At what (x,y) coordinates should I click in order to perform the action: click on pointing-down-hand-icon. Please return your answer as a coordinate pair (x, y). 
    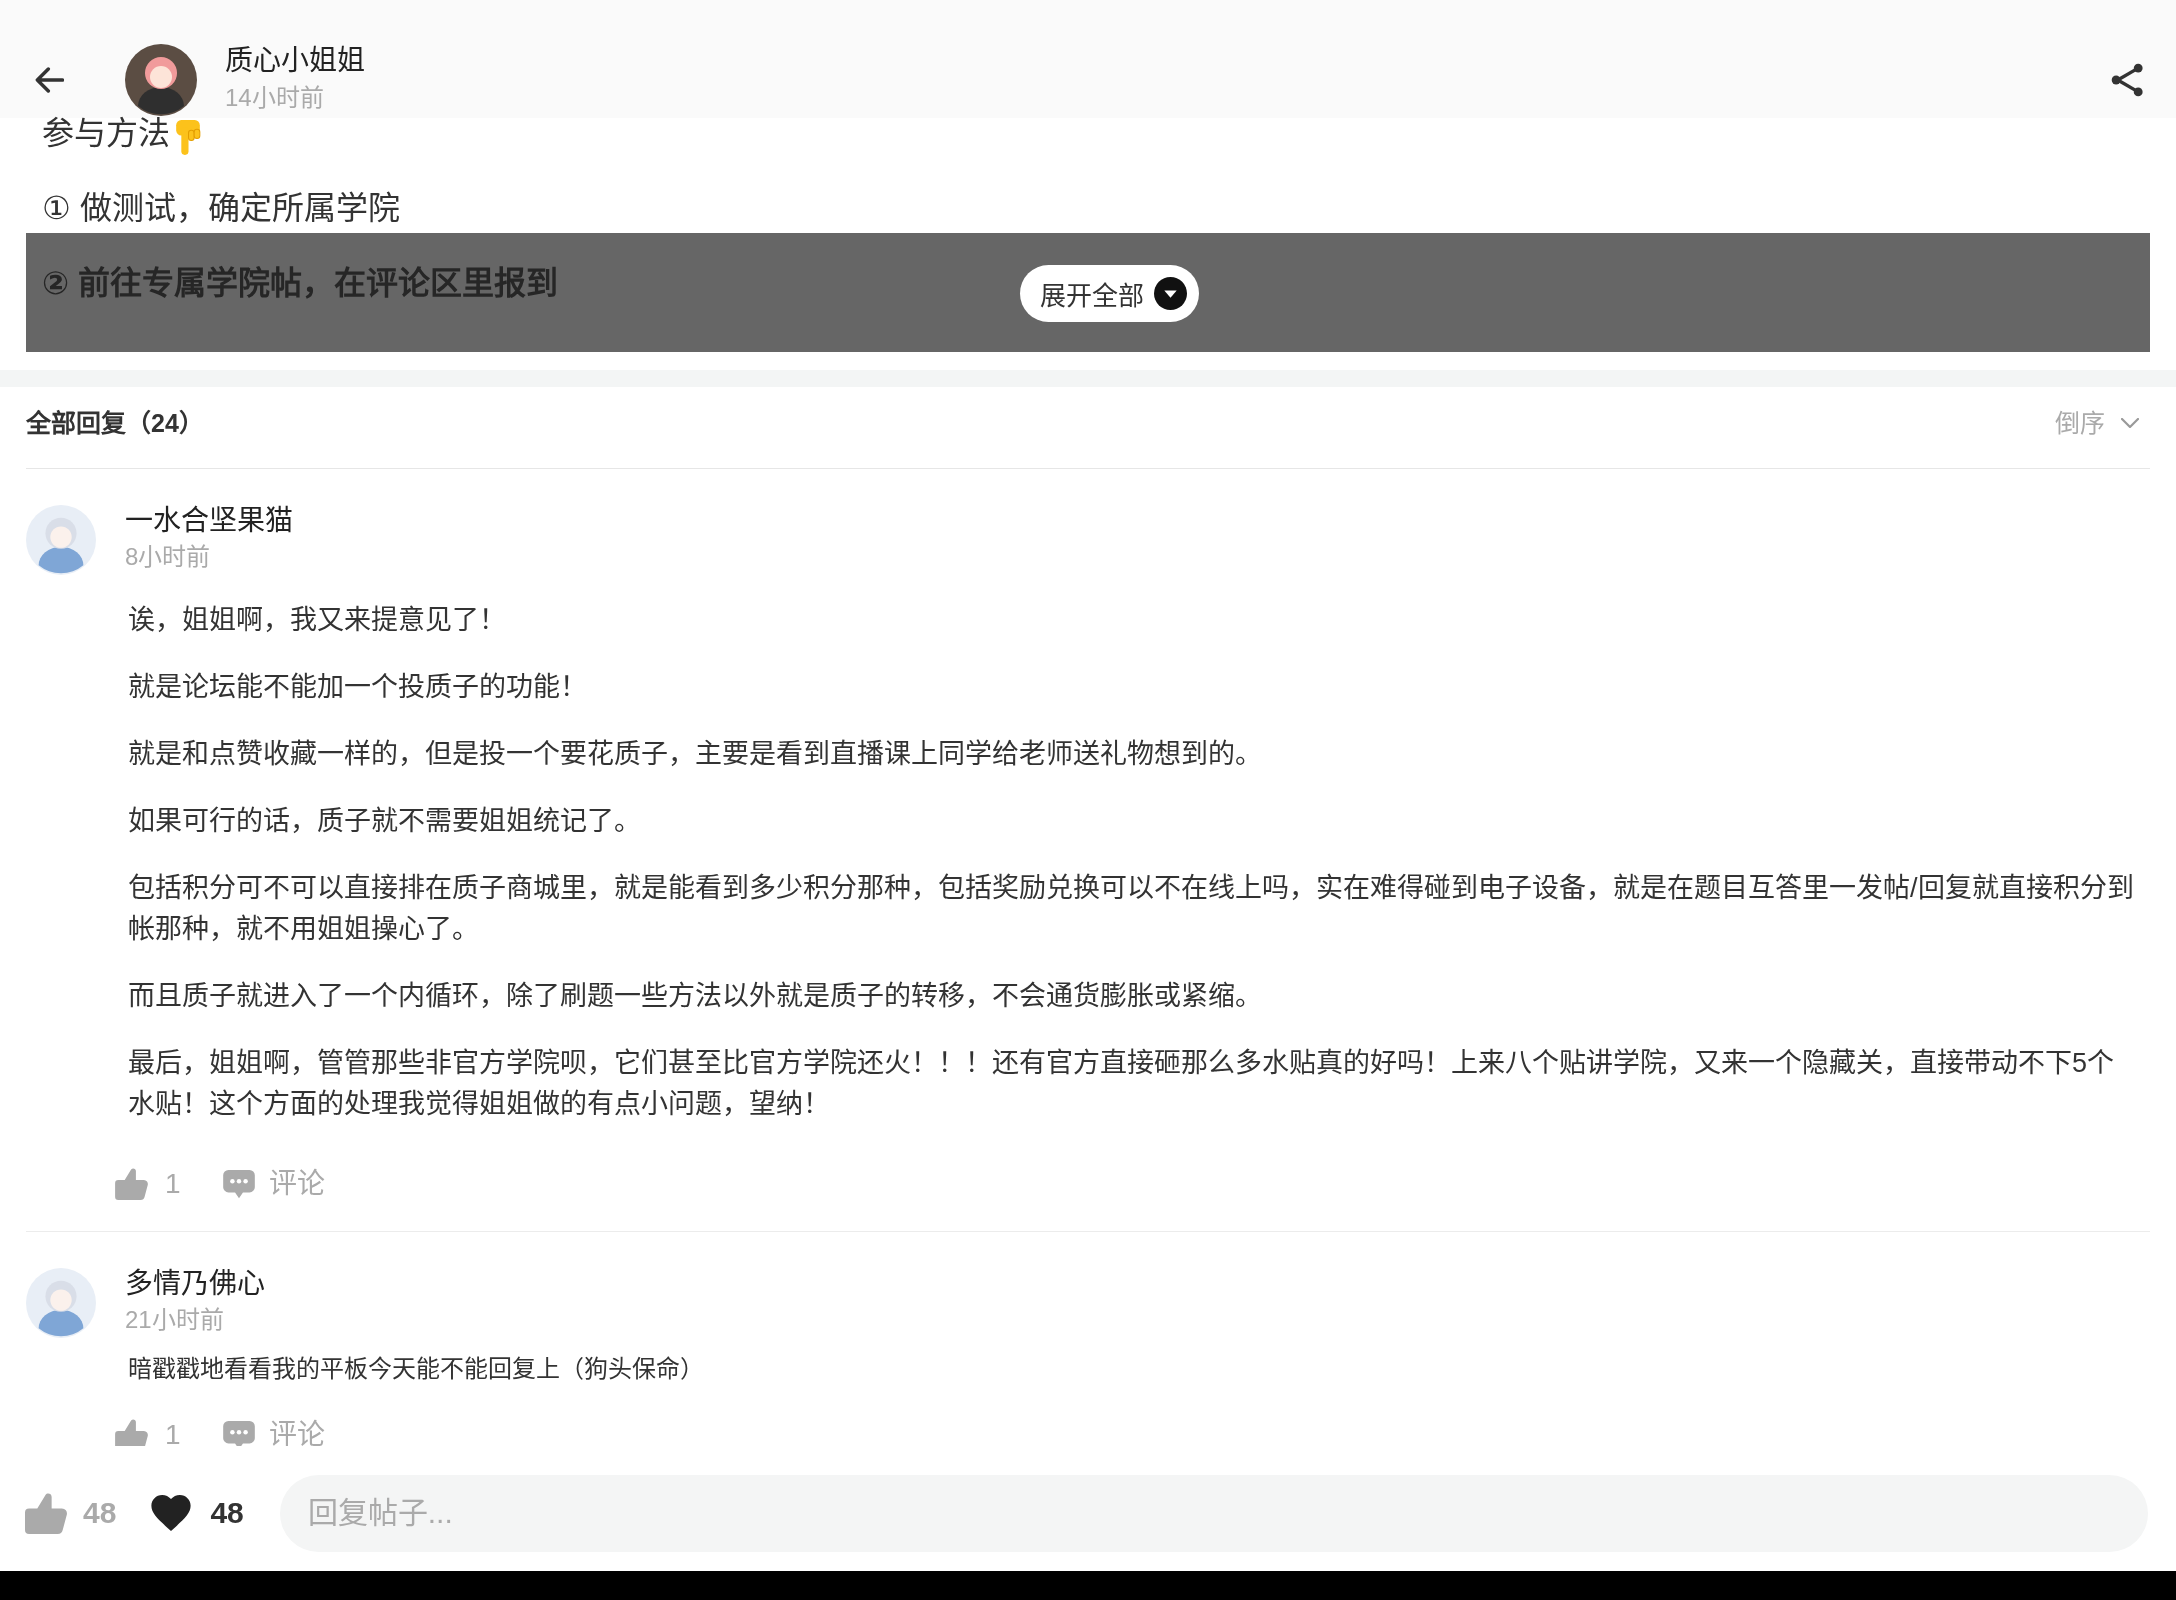
    Looking at the image, I should click on (188, 138).